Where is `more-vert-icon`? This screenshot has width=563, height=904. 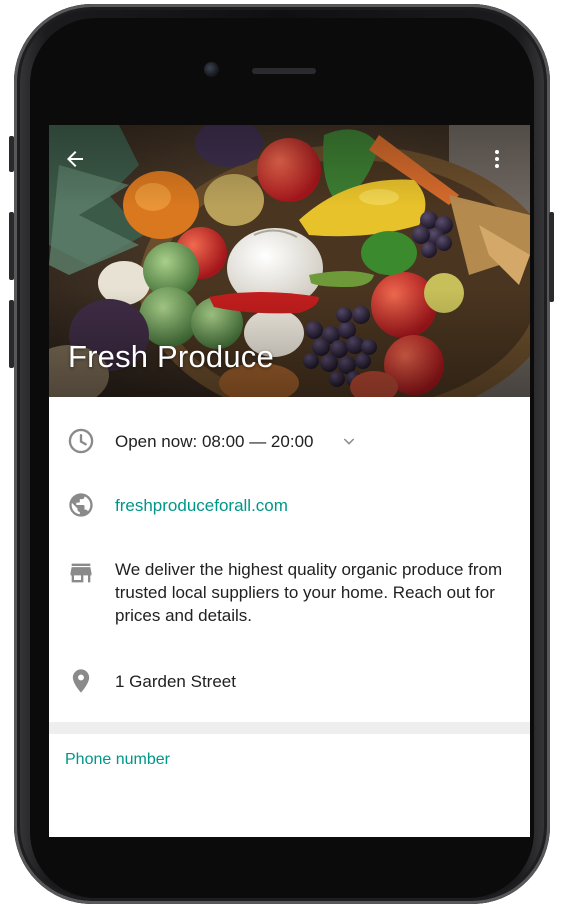 more-vert-icon is located at coordinates (497, 159).